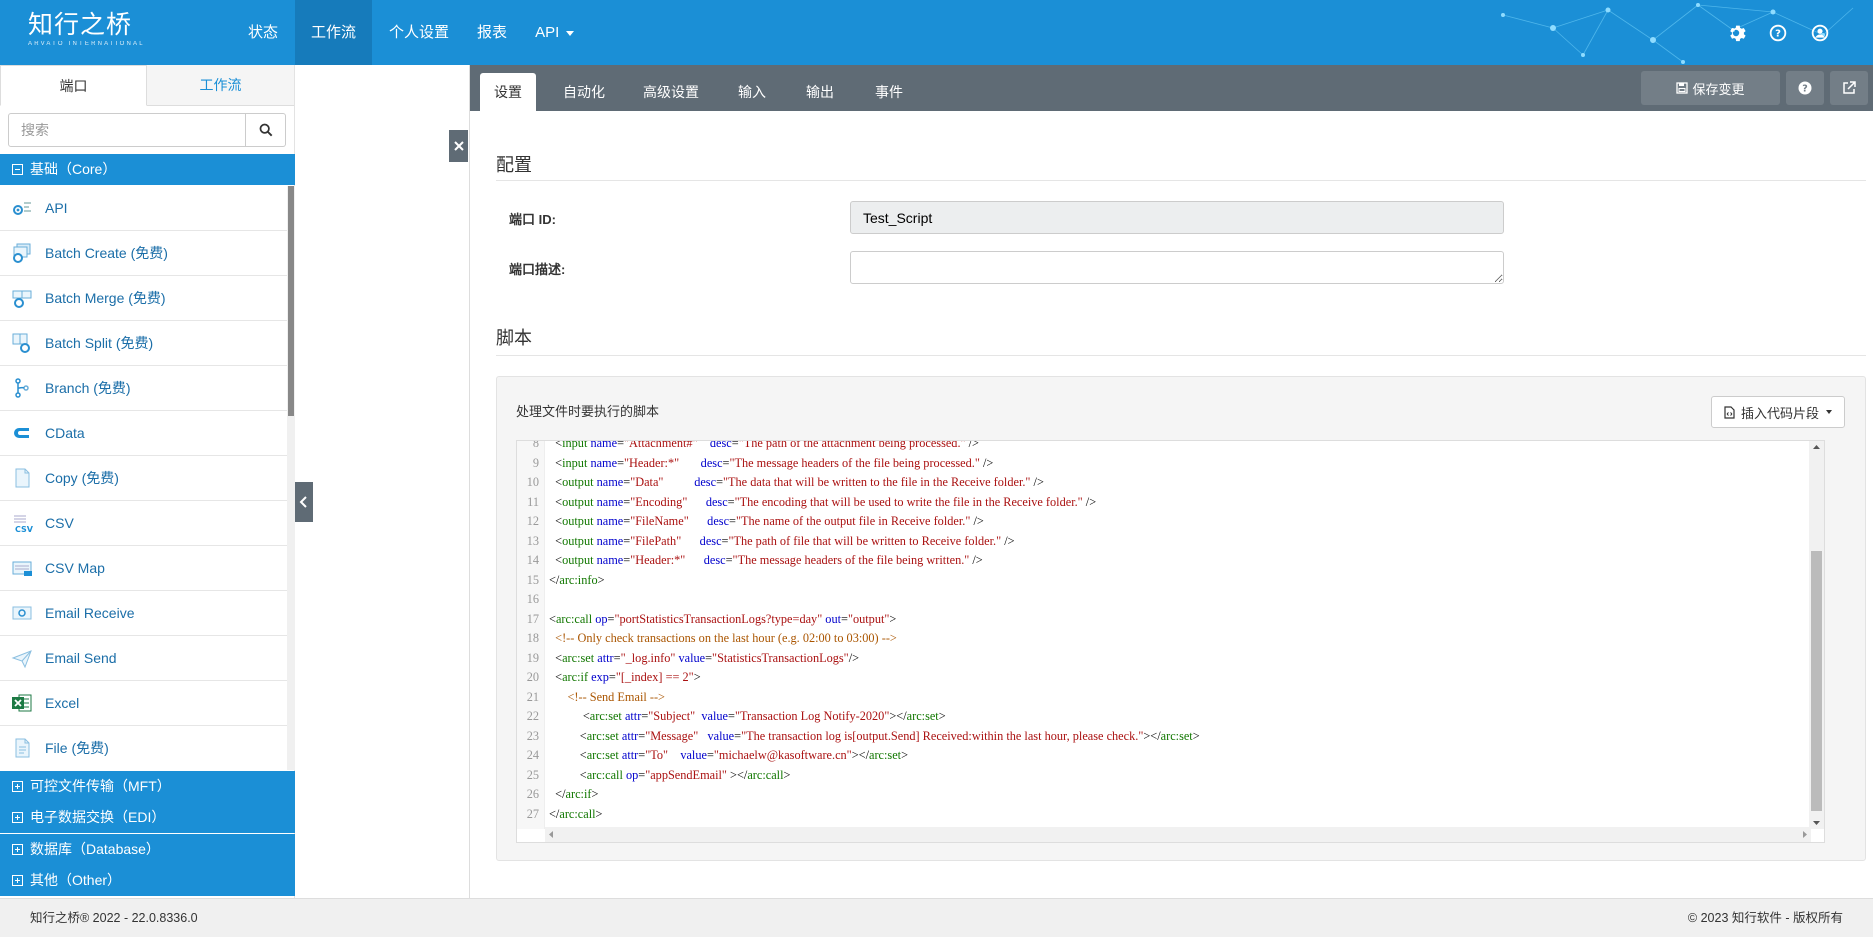 The height and width of the screenshot is (937, 1873). I want to click on group-mft: 可控文件传输（MFT）, so click(147, 786).